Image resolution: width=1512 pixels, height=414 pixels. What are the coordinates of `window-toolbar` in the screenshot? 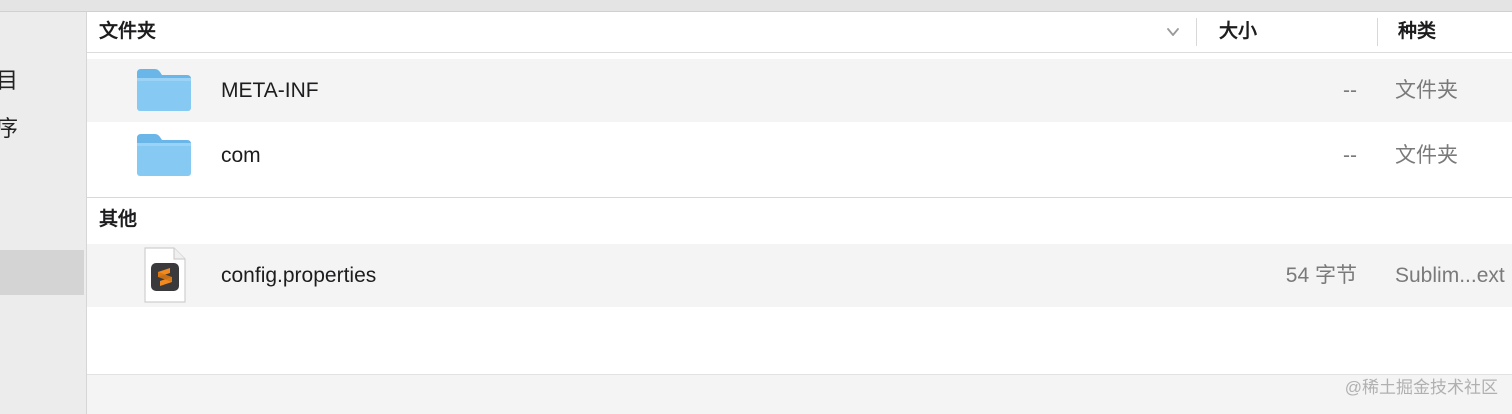 It's located at (756, 6).